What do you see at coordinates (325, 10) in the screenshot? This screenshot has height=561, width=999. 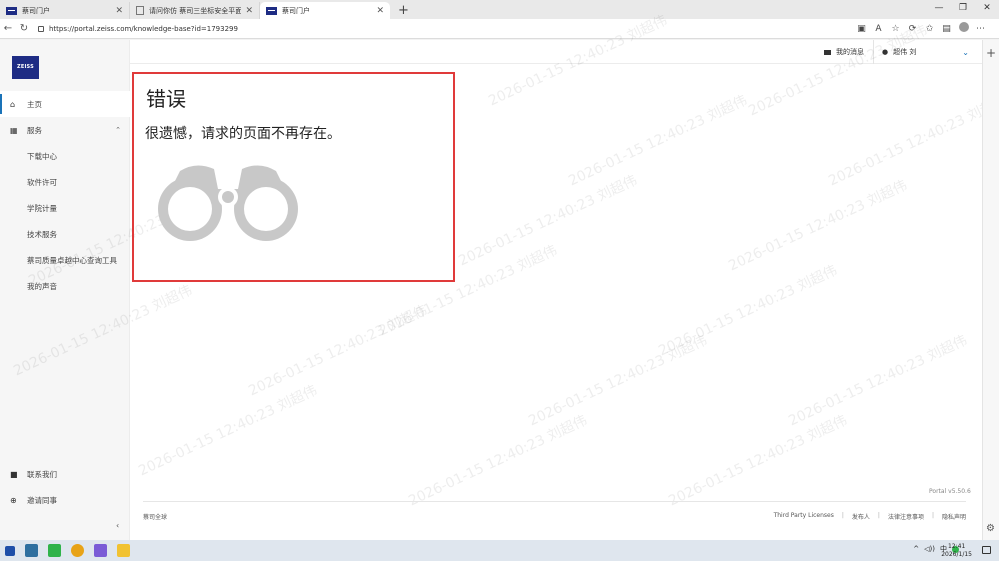 I see `browser-tab-3: 蔡司门户 ✕` at bounding box center [325, 10].